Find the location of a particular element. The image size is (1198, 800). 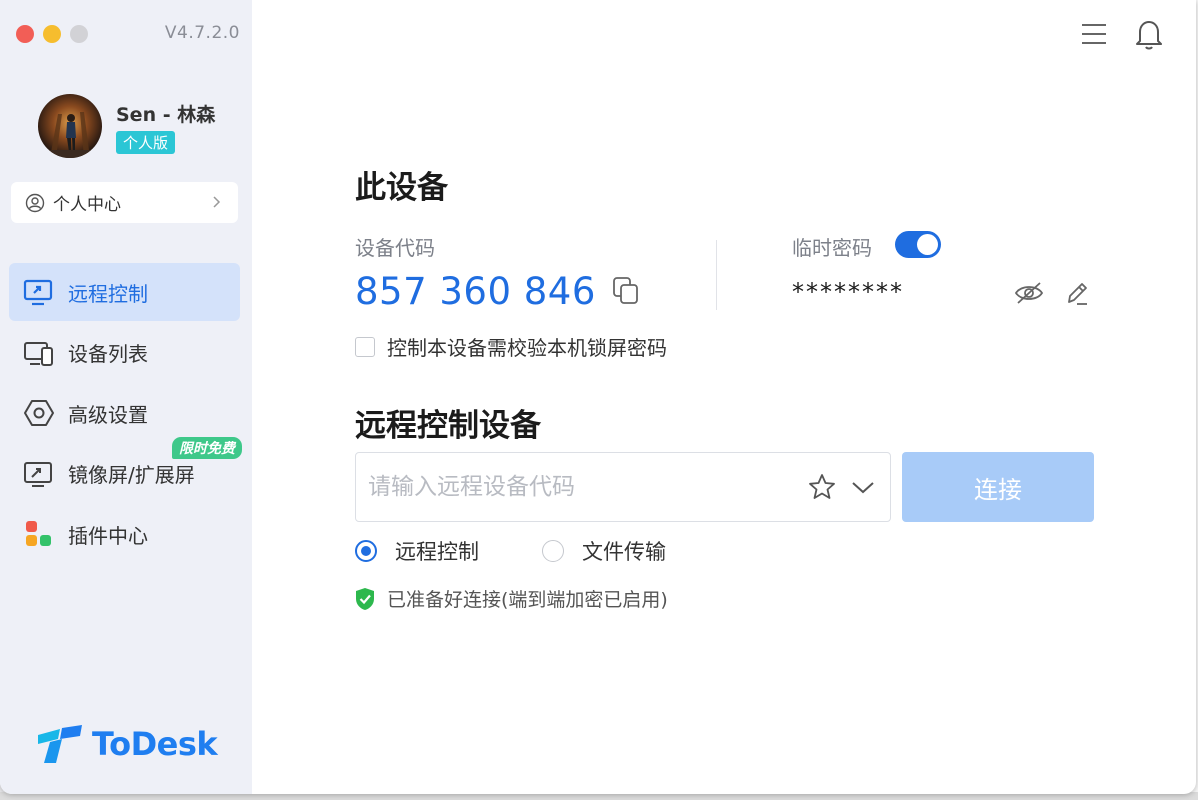

user-circle-icon is located at coordinates (35, 202).